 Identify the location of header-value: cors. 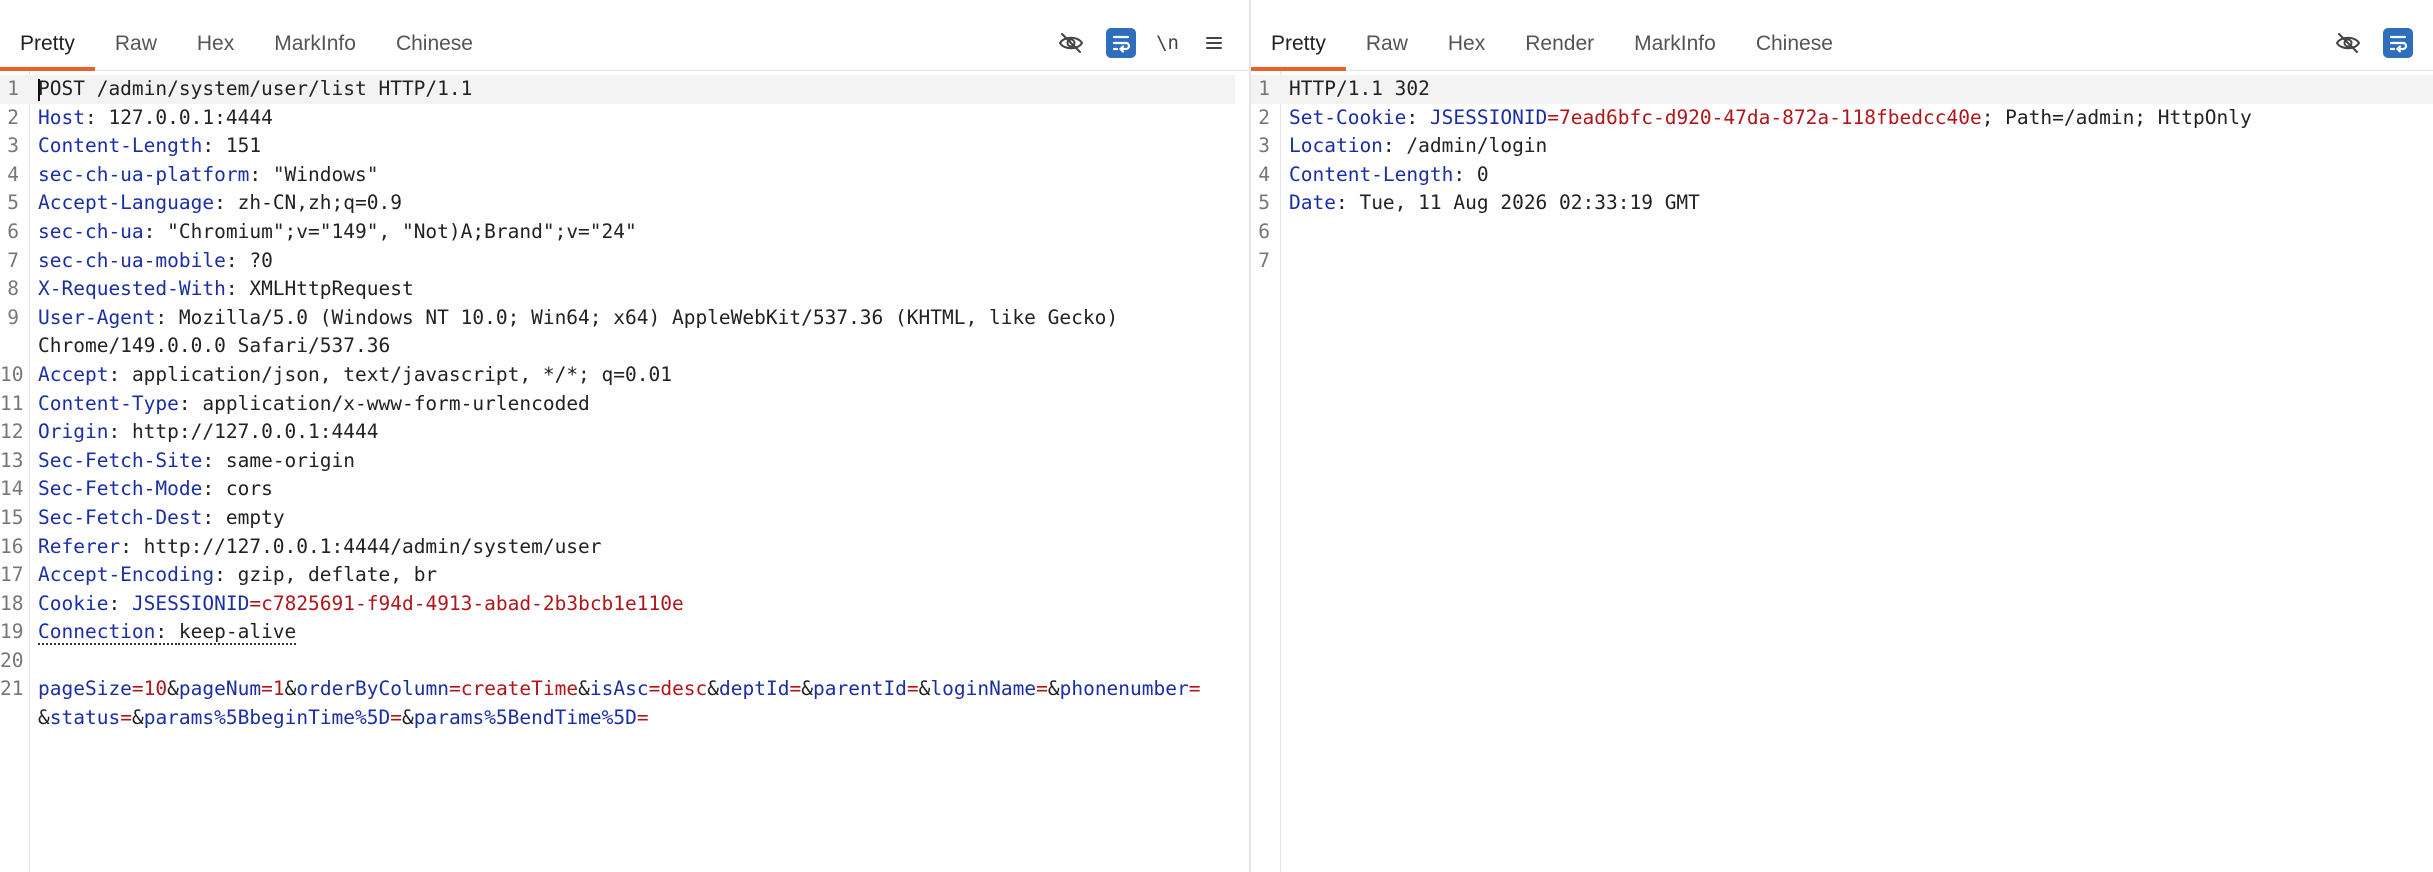
(249, 489).